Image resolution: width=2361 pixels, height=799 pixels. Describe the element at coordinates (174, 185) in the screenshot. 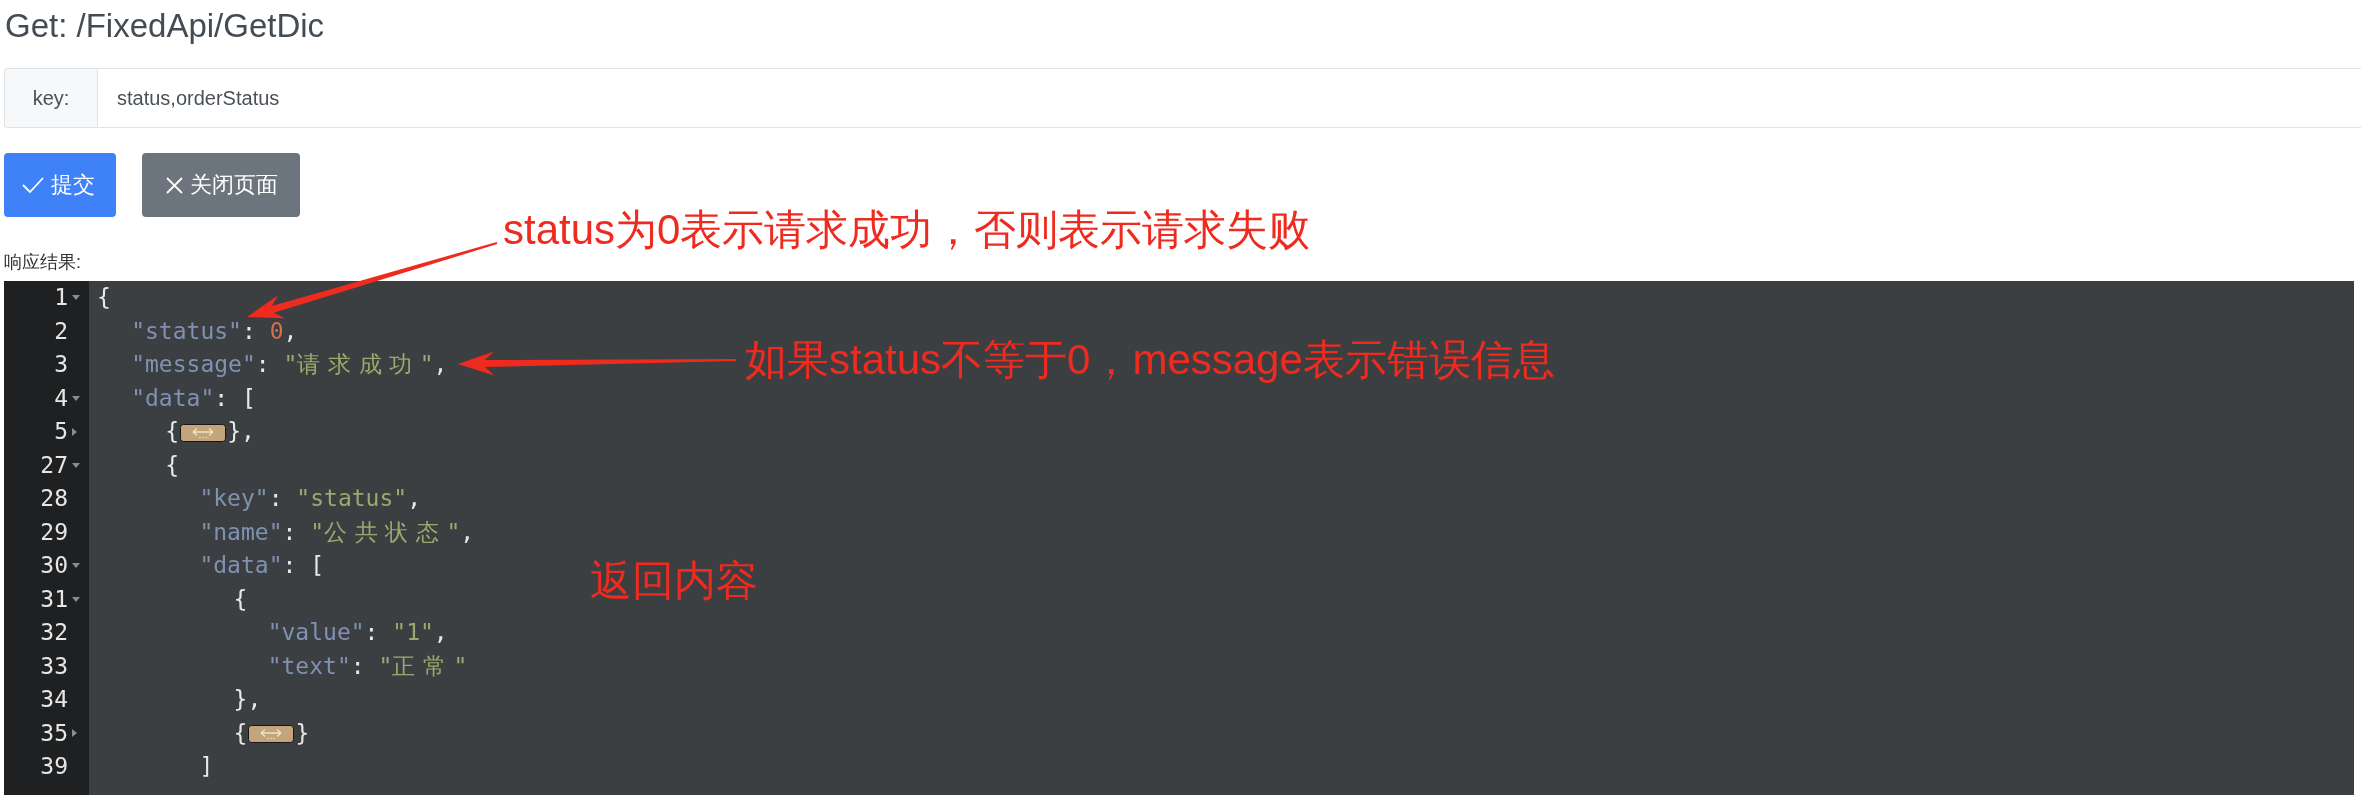

I see `close-icon` at that location.